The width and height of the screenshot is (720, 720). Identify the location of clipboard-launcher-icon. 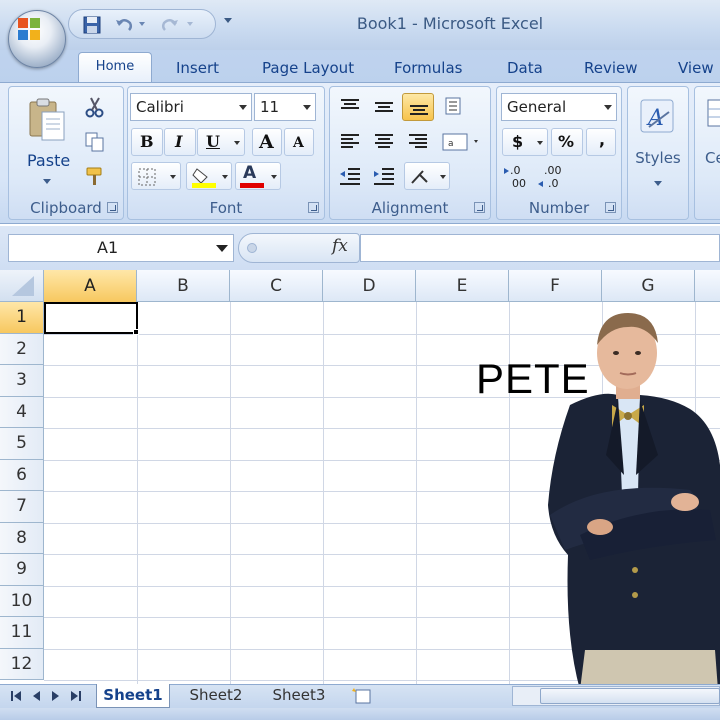
(112, 207).